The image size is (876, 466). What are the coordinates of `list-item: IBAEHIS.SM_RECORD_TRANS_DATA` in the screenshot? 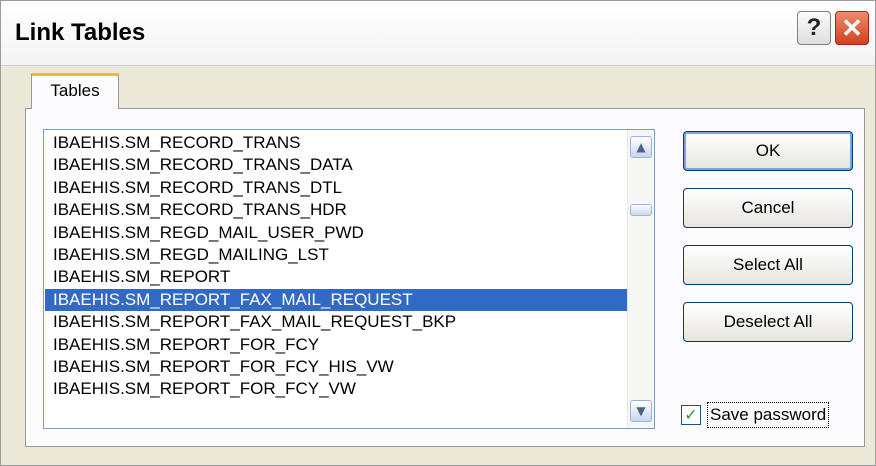 It's located at (336, 165).